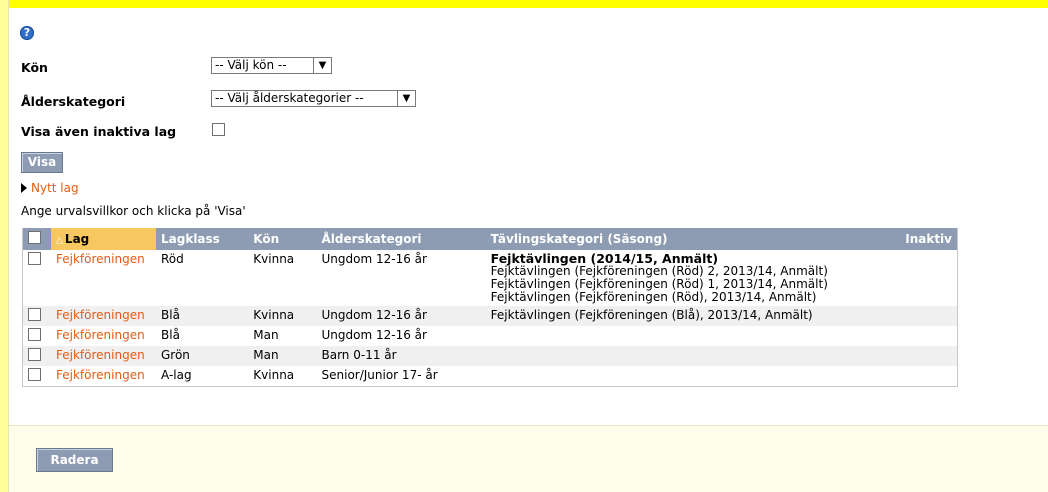 The height and width of the screenshot is (492, 1048). What do you see at coordinates (74, 460) in the screenshot?
I see `delete-button: Radera` at bounding box center [74, 460].